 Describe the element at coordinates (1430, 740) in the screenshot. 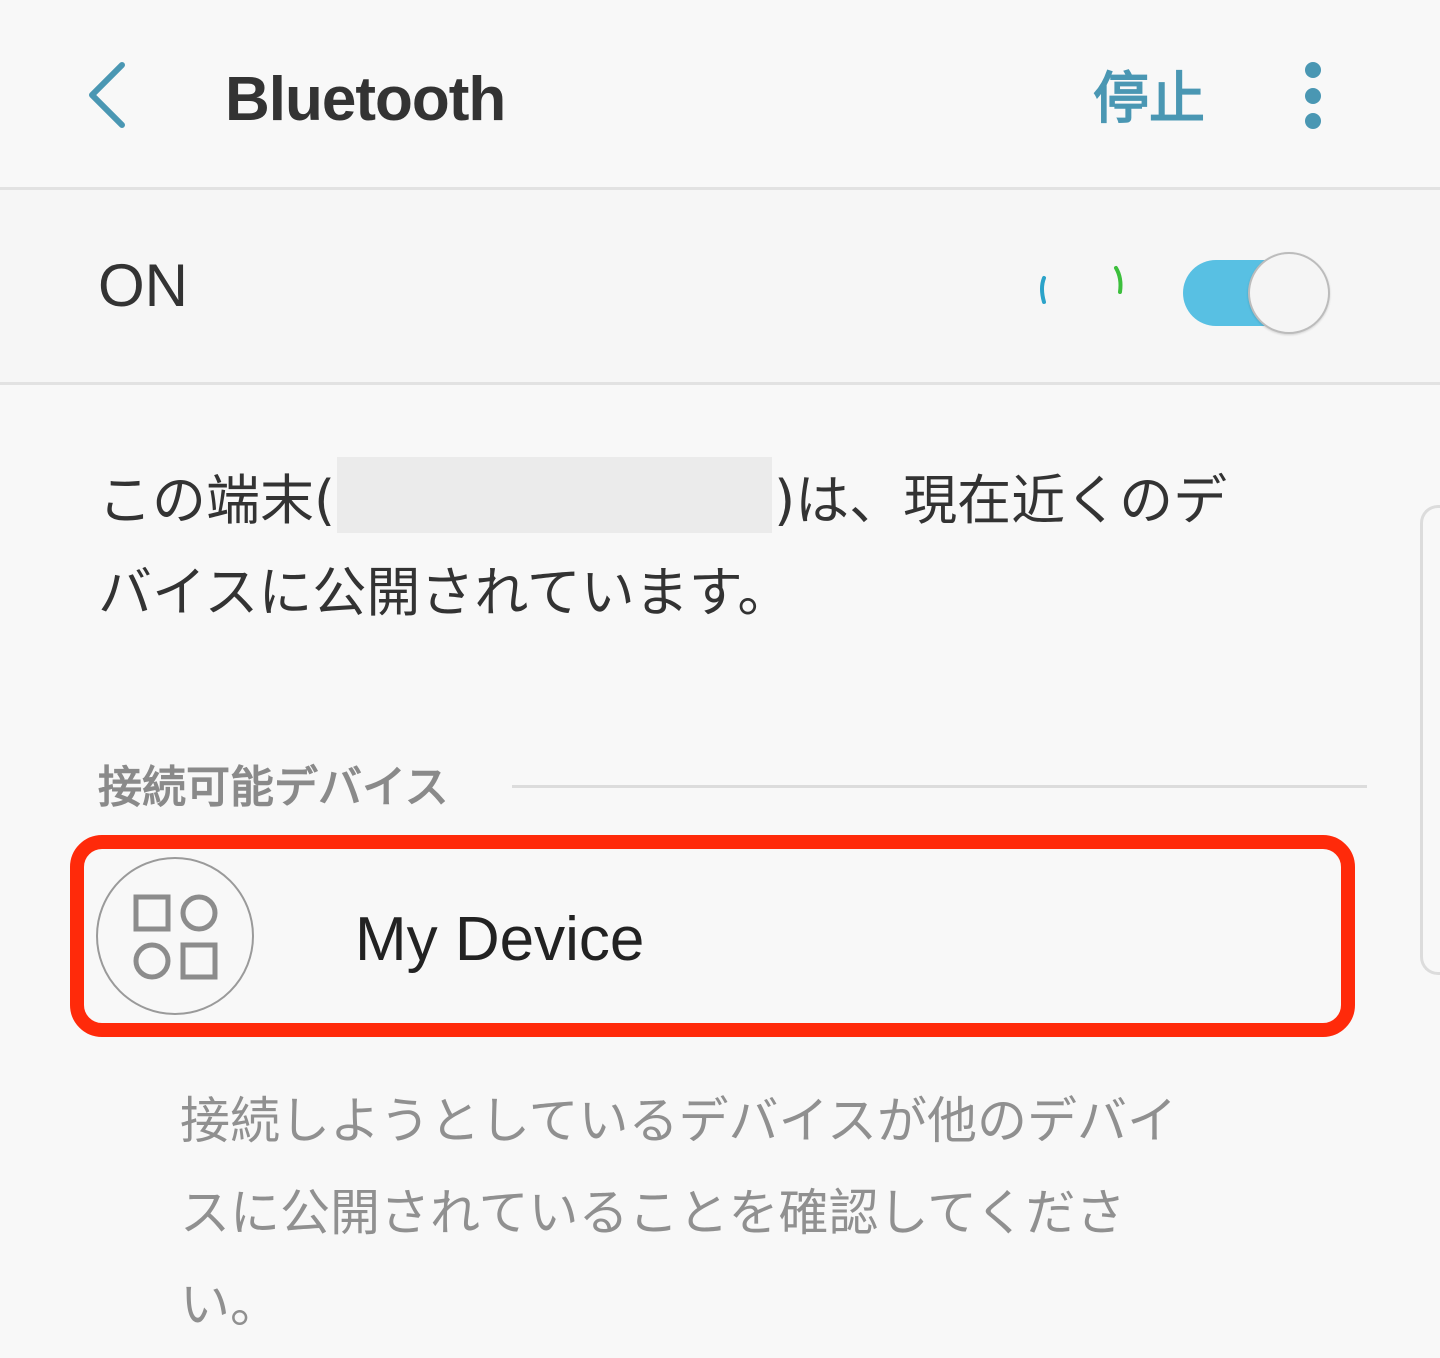

I see `side-panel-handle` at that location.